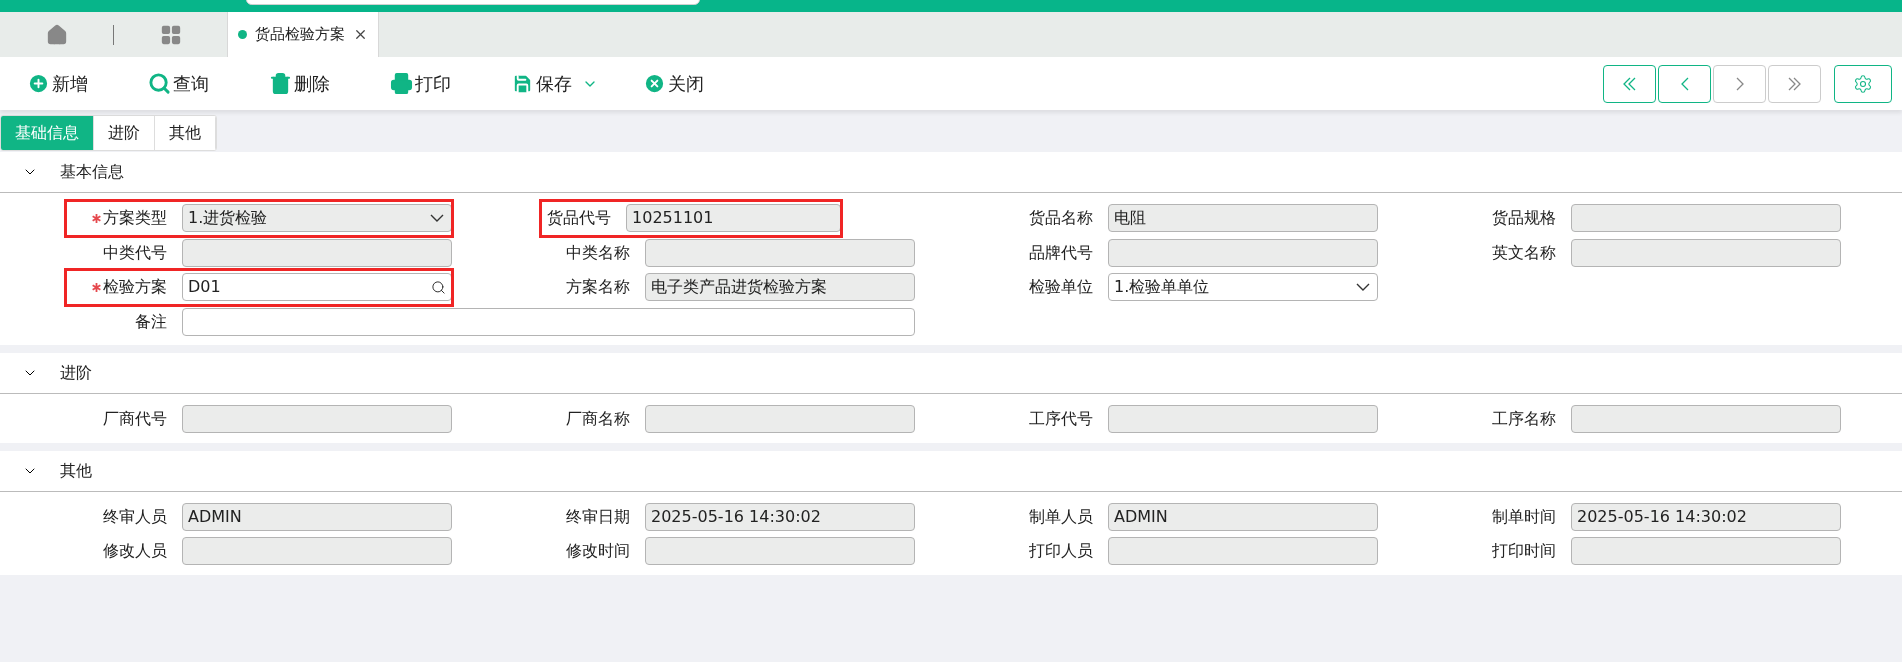  I want to click on section-title: 其他, so click(76, 470).